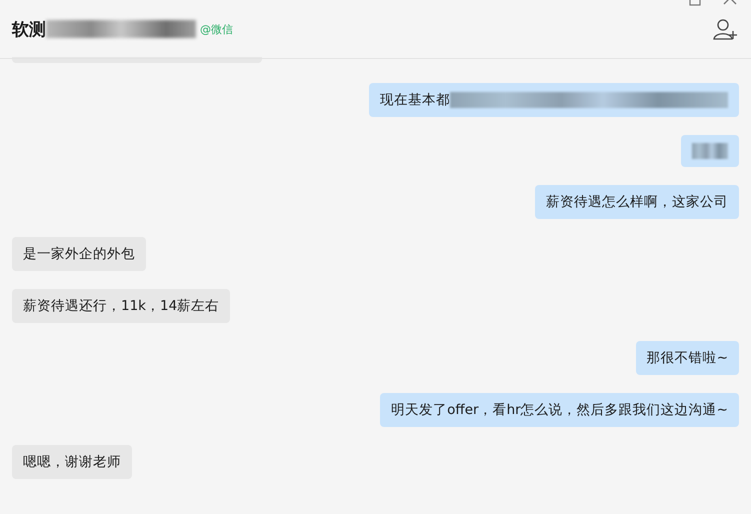 This screenshot has width=751, height=514. Describe the element at coordinates (559, 410) in the screenshot. I see `message-bubble: 明天发了offer，看hr怎么说，然后多跟我们这边沟通~` at that location.